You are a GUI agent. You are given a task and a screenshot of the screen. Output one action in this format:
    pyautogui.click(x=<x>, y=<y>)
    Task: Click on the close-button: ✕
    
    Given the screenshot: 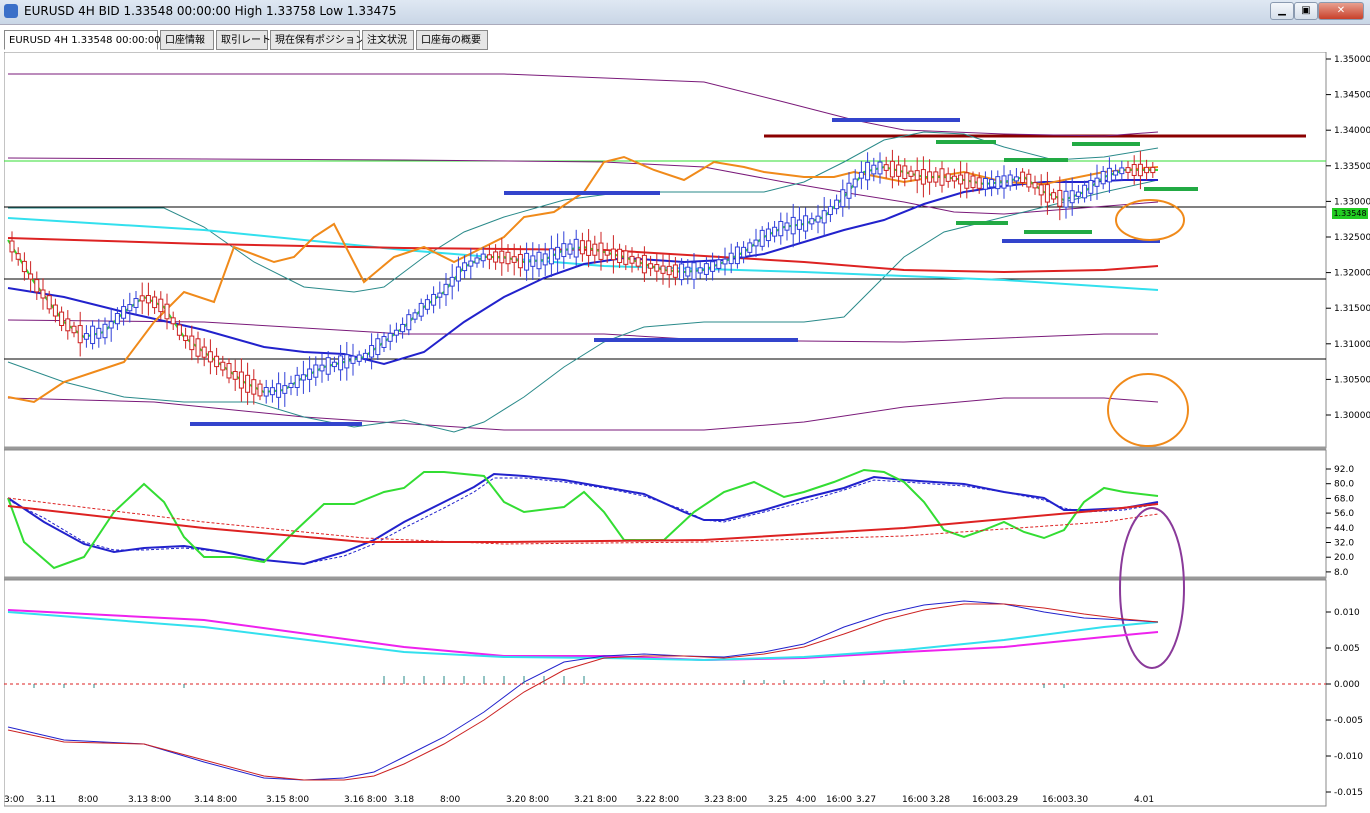 What is the action you would take?
    pyautogui.click(x=1341, y=11)
    